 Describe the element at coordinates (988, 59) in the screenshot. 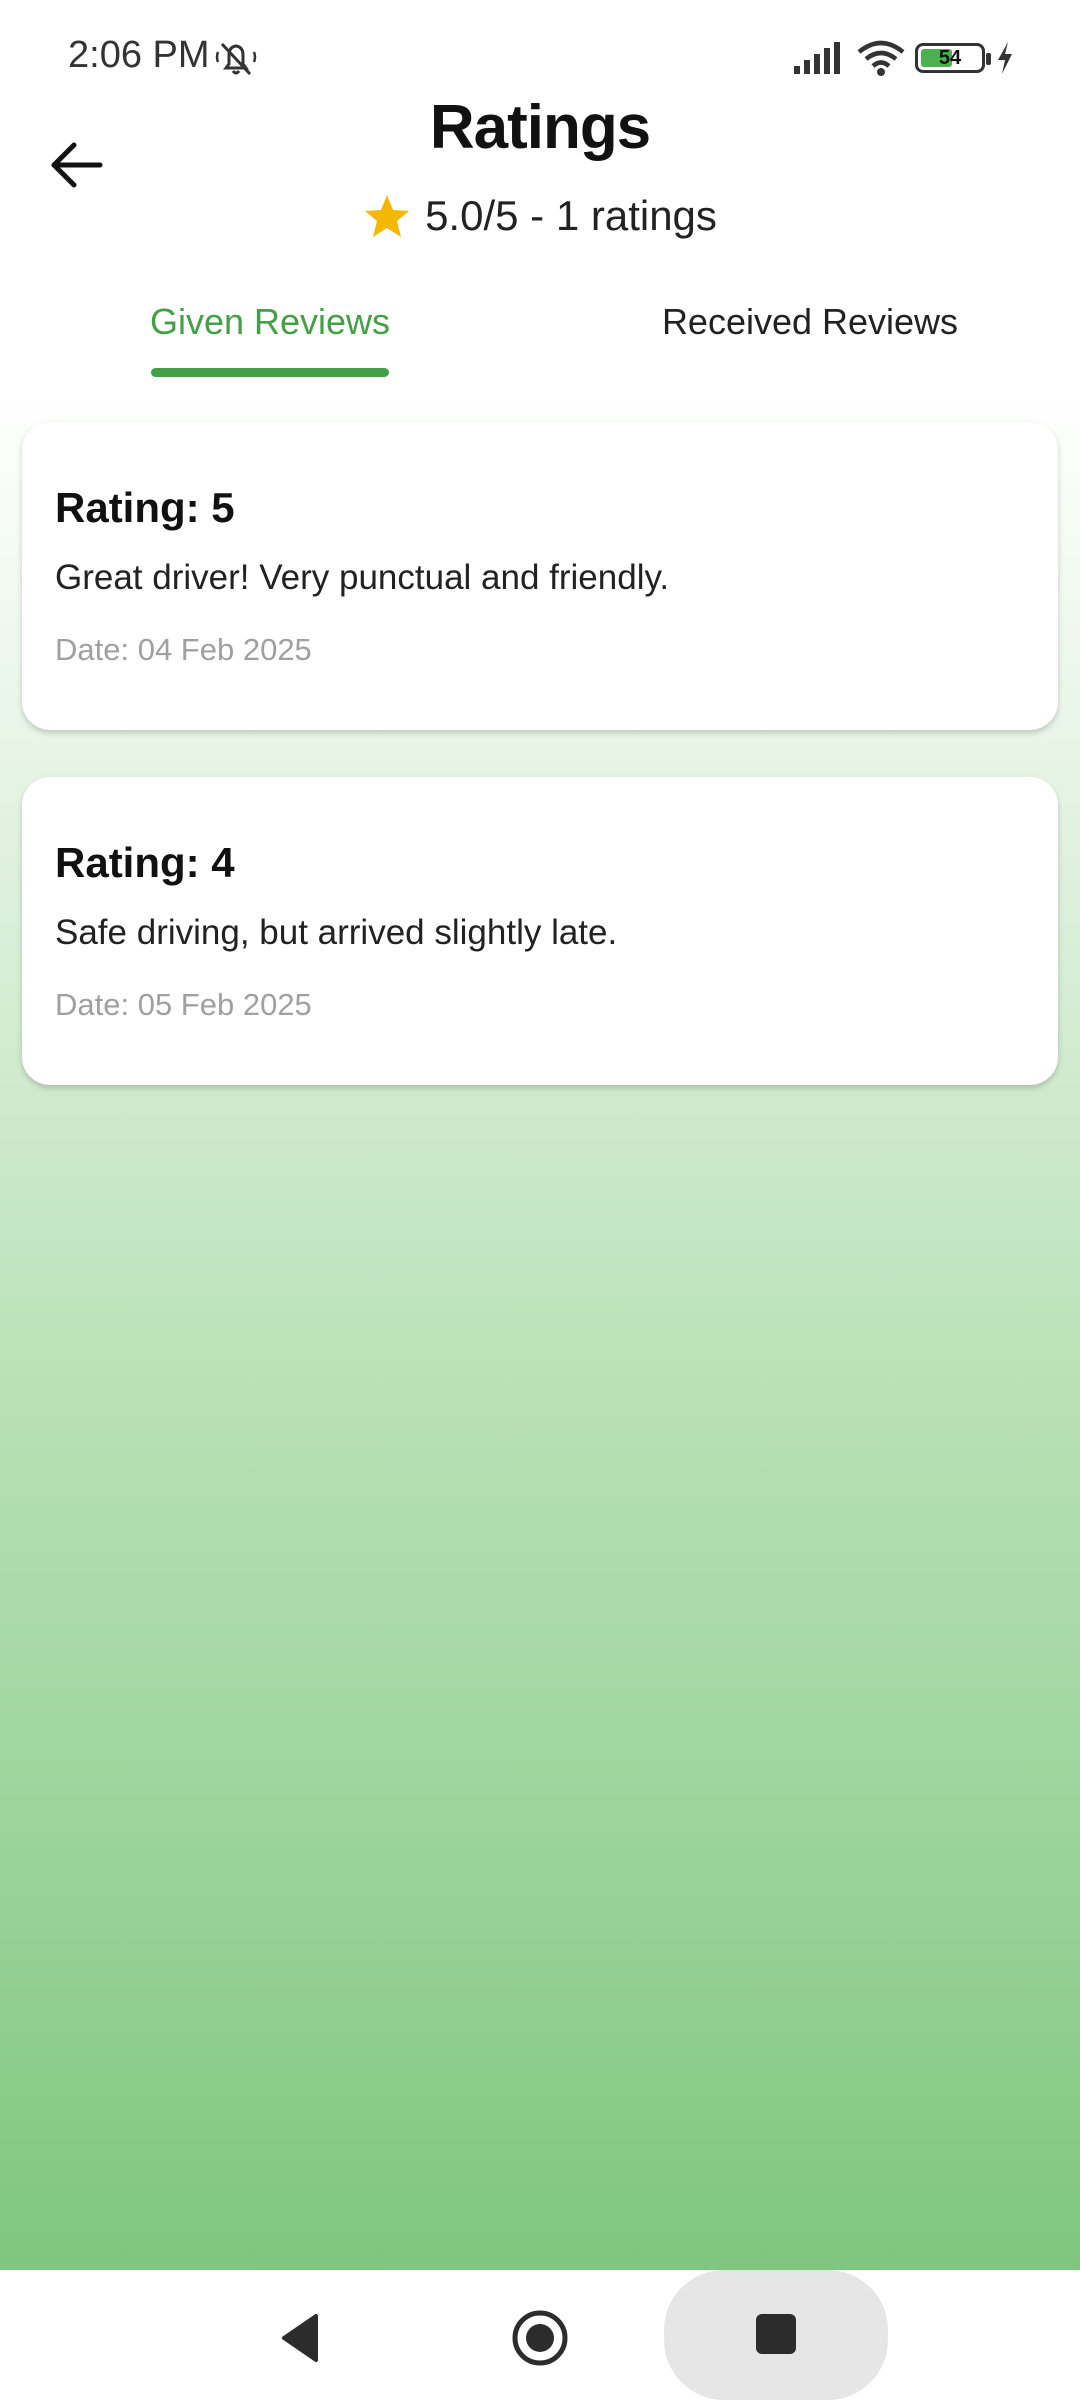

I see `battery-cap` at that location.